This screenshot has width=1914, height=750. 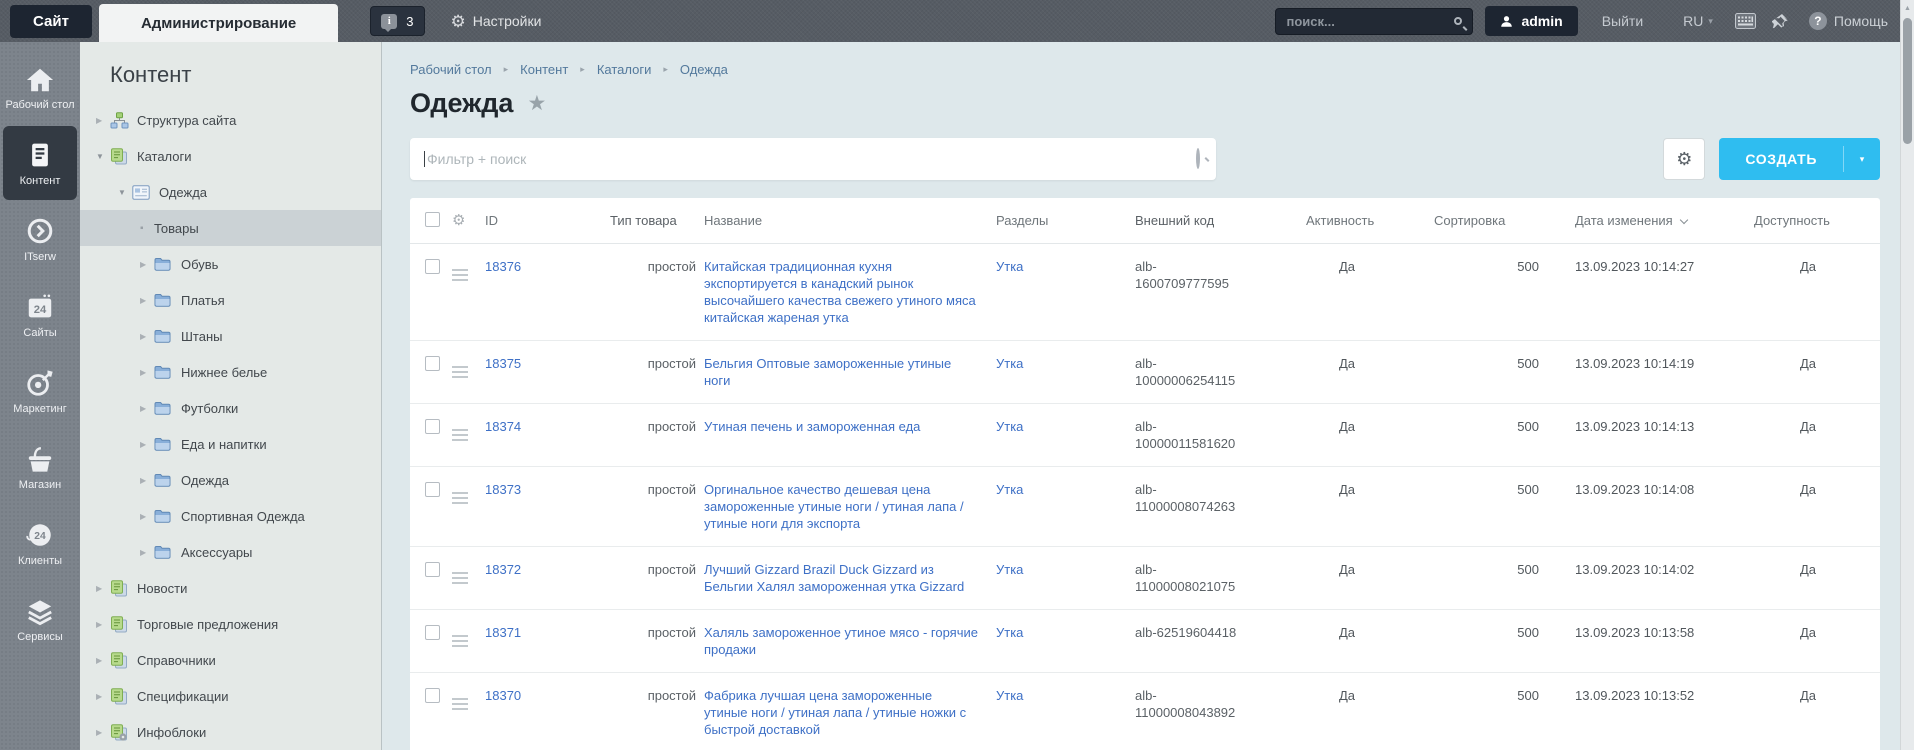 I want to click on sidebar-rail-item: Сервисы, so click(x=40, y=619).